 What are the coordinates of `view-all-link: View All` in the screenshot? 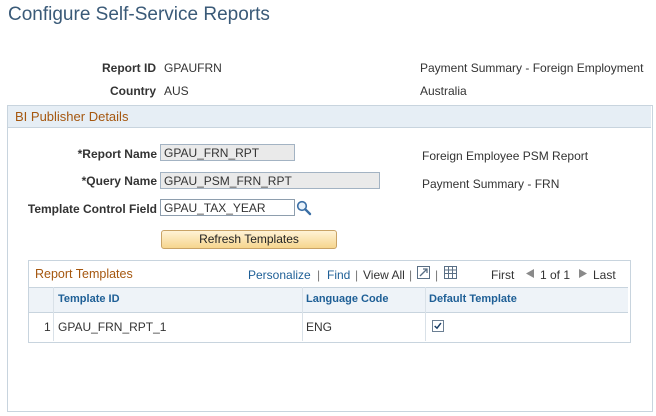 It's located at (384, 275).